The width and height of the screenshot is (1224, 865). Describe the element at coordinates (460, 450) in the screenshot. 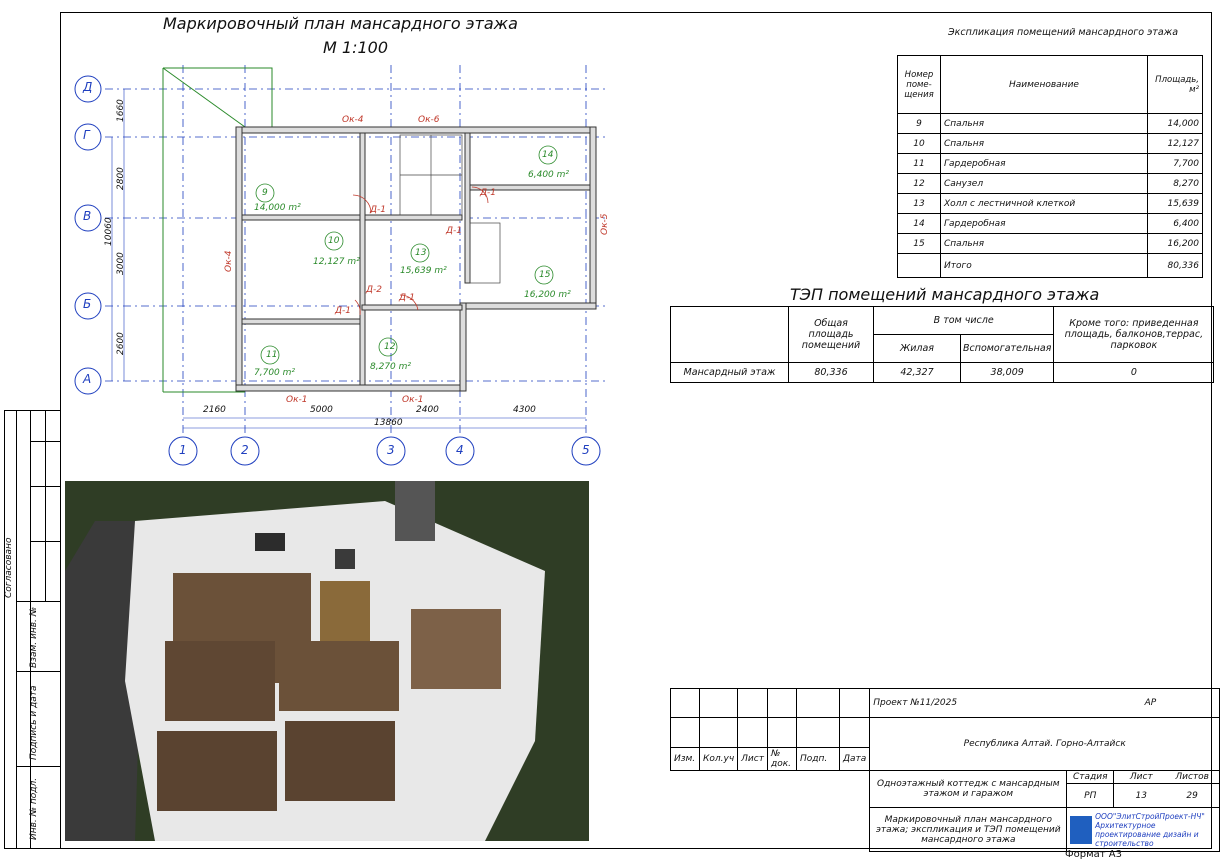

I see `axis-label-4: 4` at that location.